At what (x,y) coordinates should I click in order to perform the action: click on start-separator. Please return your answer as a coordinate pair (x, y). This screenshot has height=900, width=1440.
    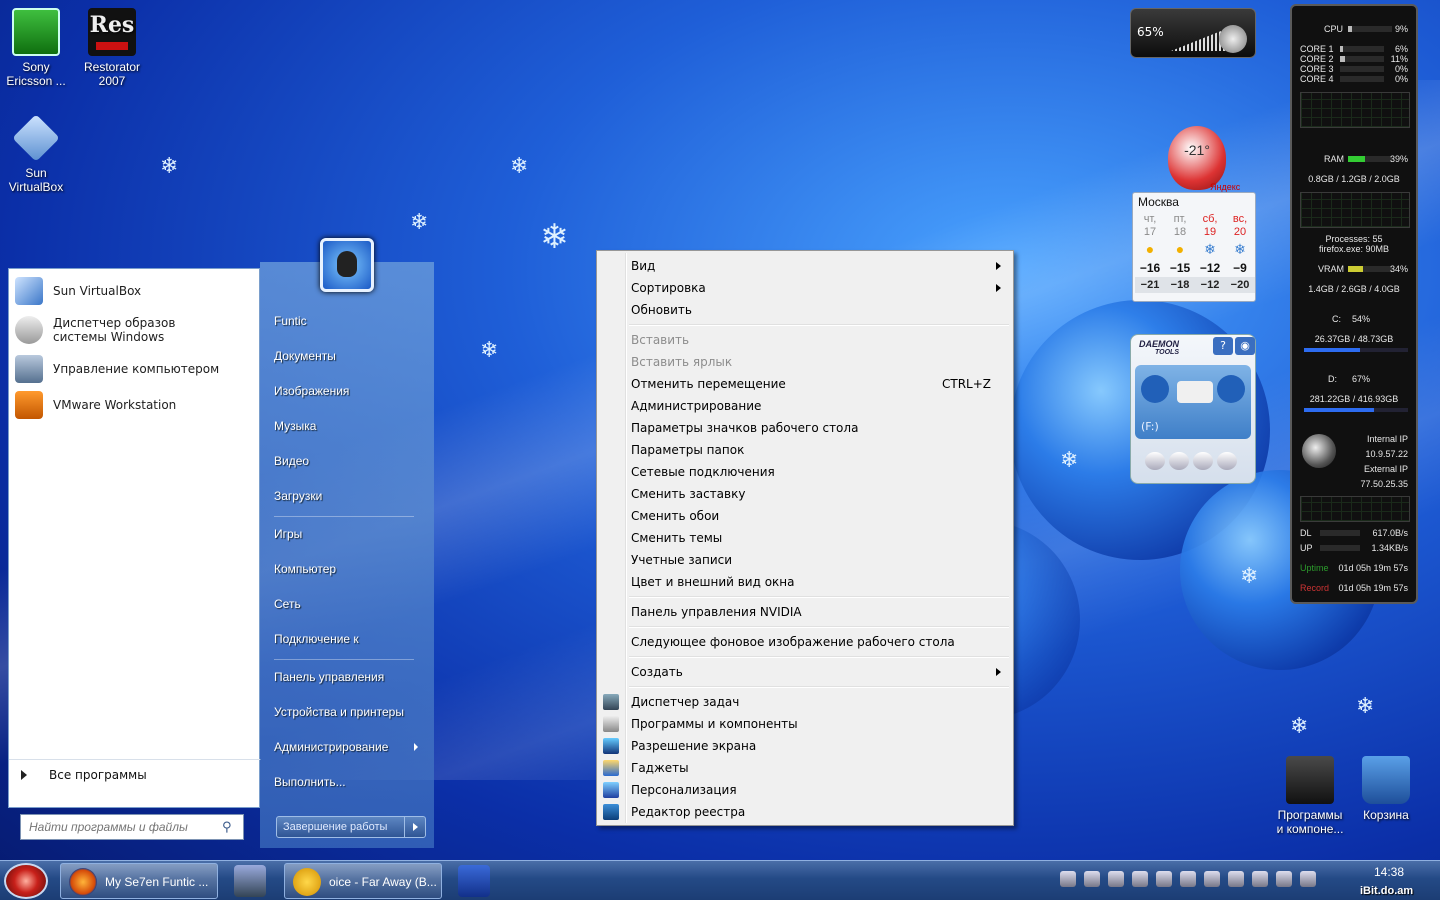
    Looking at the image, I should click on (344, 516).